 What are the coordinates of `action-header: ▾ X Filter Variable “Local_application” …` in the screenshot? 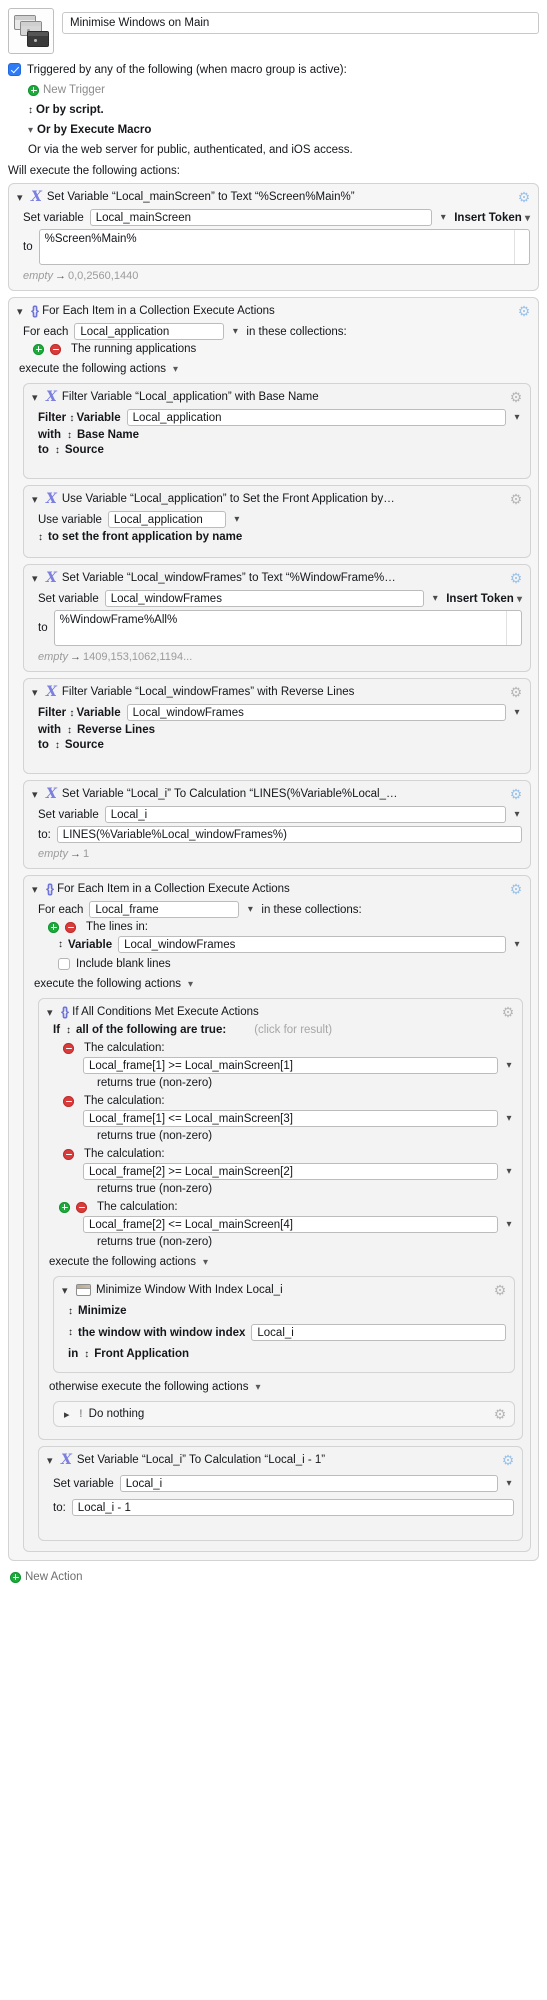 It's located at (277, 395).